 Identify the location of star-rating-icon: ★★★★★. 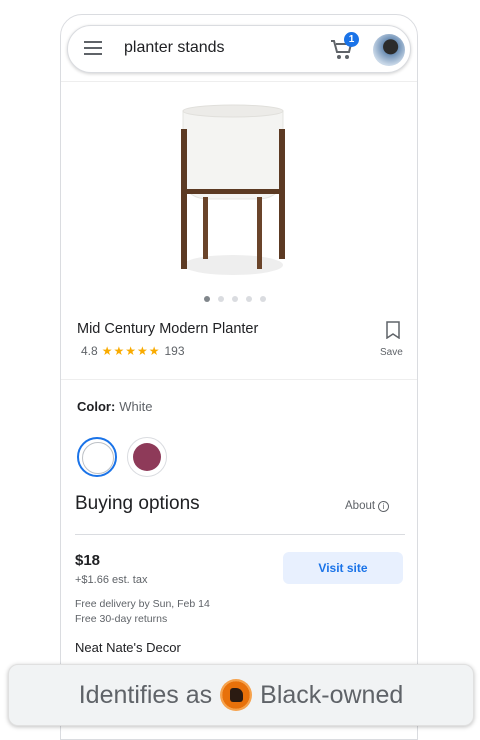
(131, 351).